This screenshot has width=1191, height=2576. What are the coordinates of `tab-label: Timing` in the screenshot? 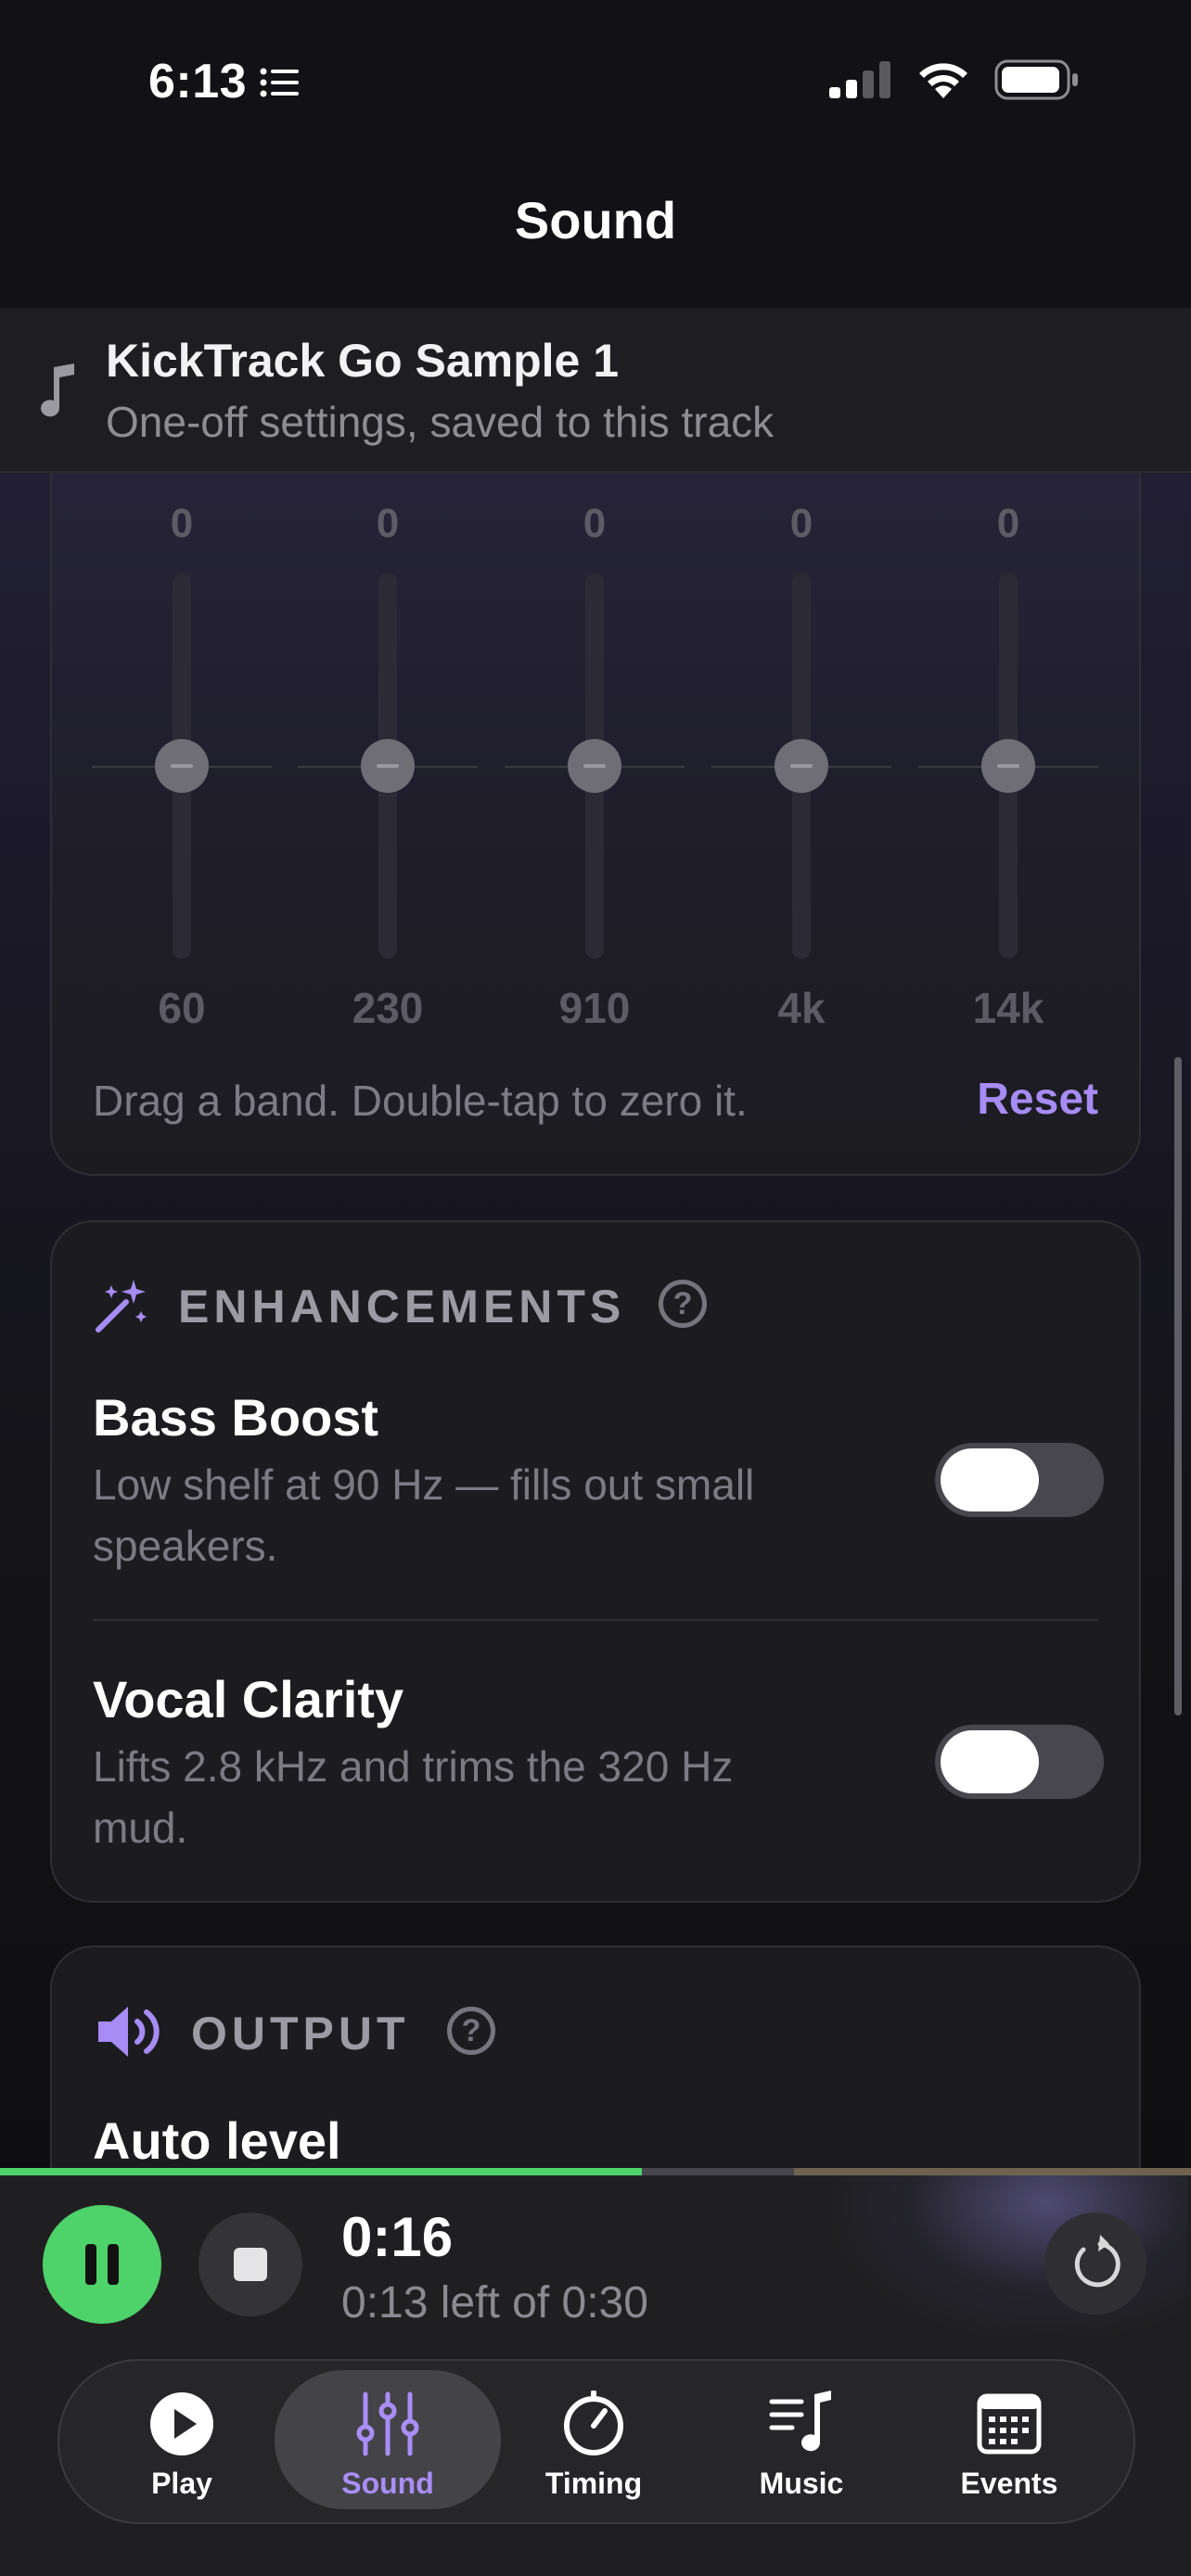 It's located at (593, 2484).